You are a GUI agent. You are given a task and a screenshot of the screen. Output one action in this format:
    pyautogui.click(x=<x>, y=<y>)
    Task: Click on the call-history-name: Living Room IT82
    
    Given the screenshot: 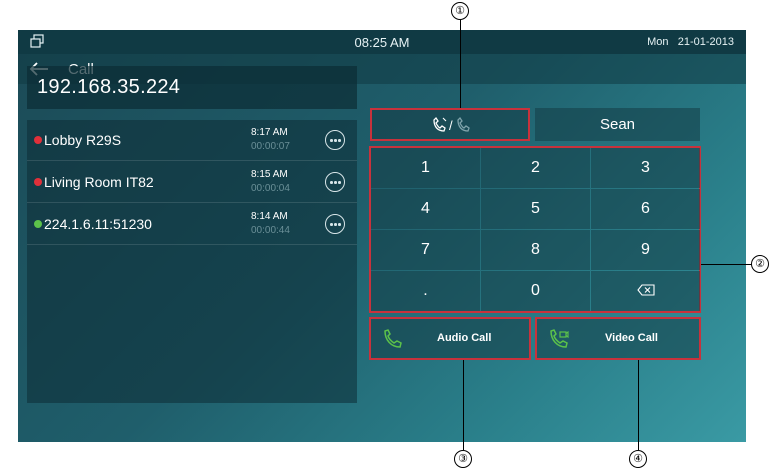 What is the action you would take?
    pyautogui.click(x=99, y=182)
    